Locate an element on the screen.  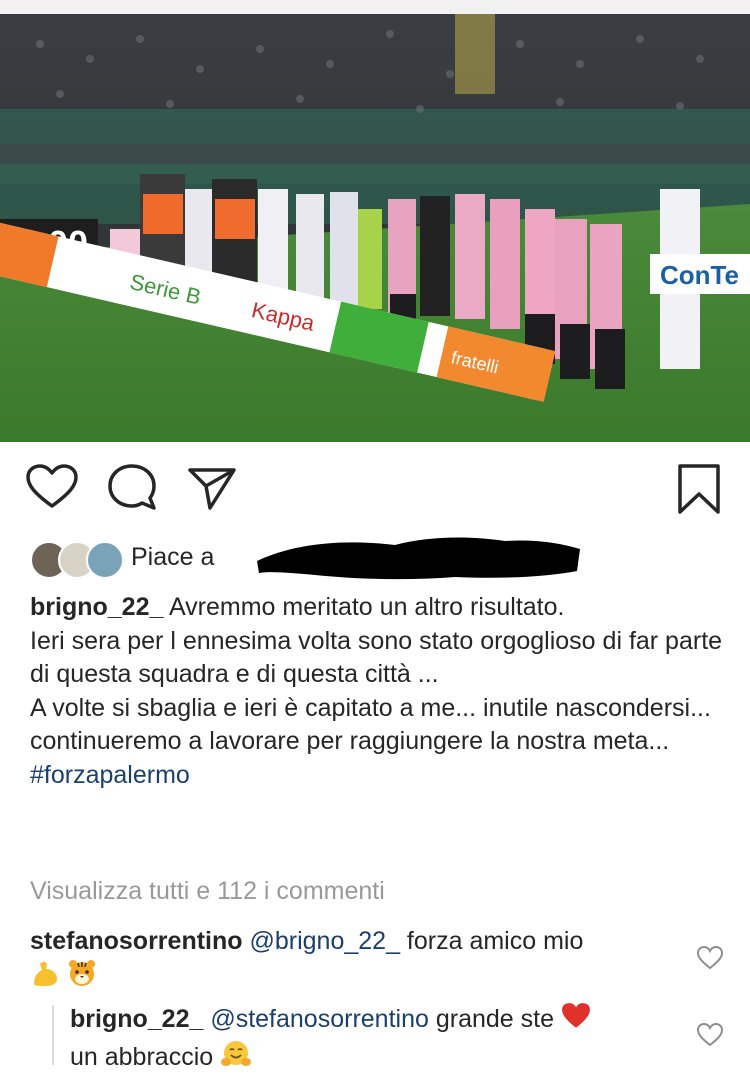
caption-username: brigno_22_ is located at coordinates (96, 607).